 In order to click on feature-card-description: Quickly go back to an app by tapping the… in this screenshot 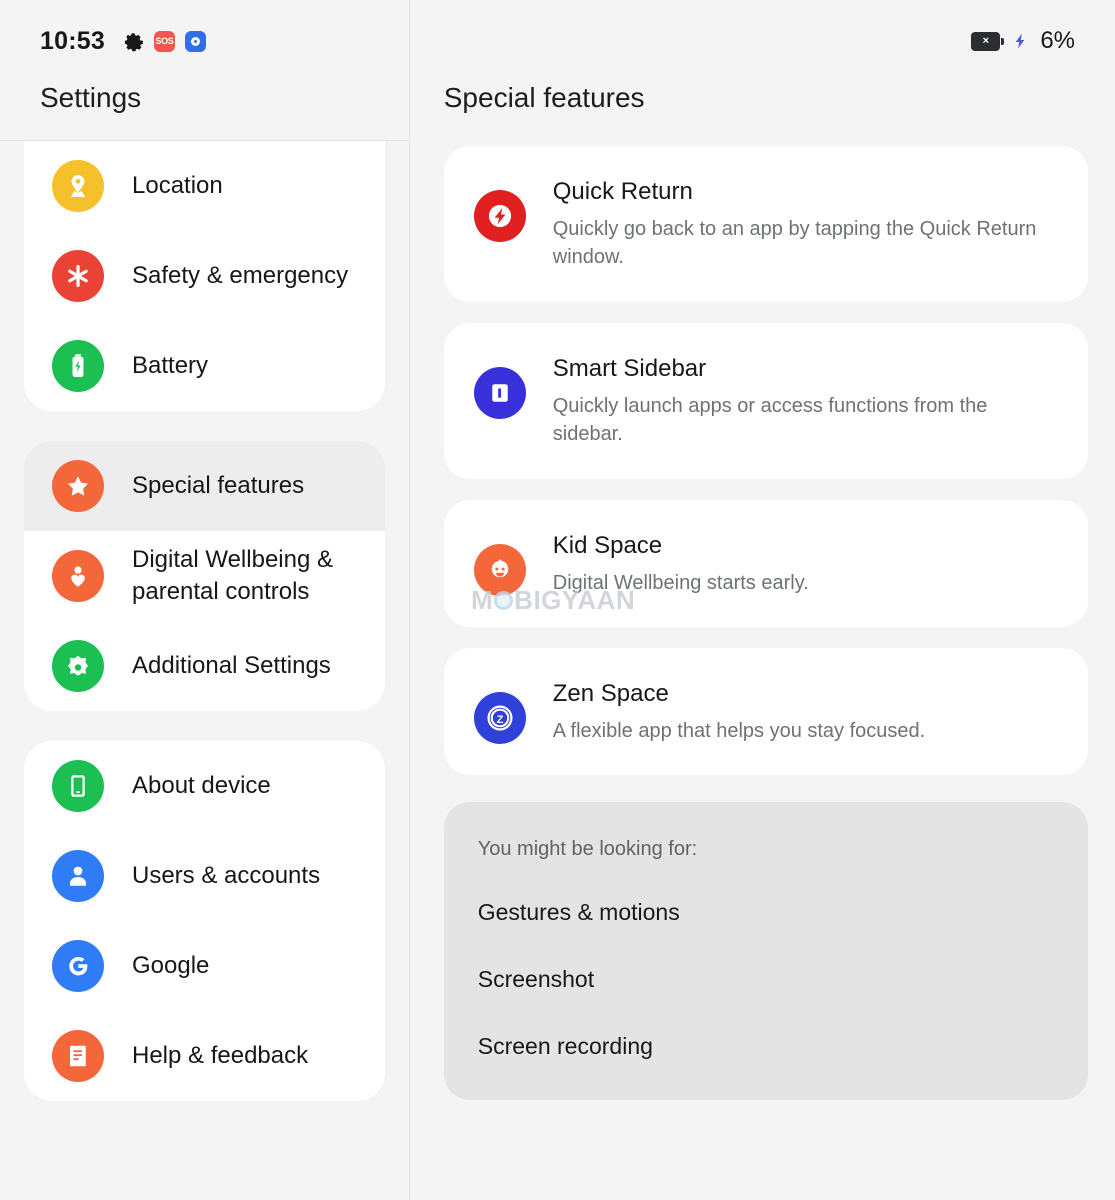, I will do `click(794, 243)`.